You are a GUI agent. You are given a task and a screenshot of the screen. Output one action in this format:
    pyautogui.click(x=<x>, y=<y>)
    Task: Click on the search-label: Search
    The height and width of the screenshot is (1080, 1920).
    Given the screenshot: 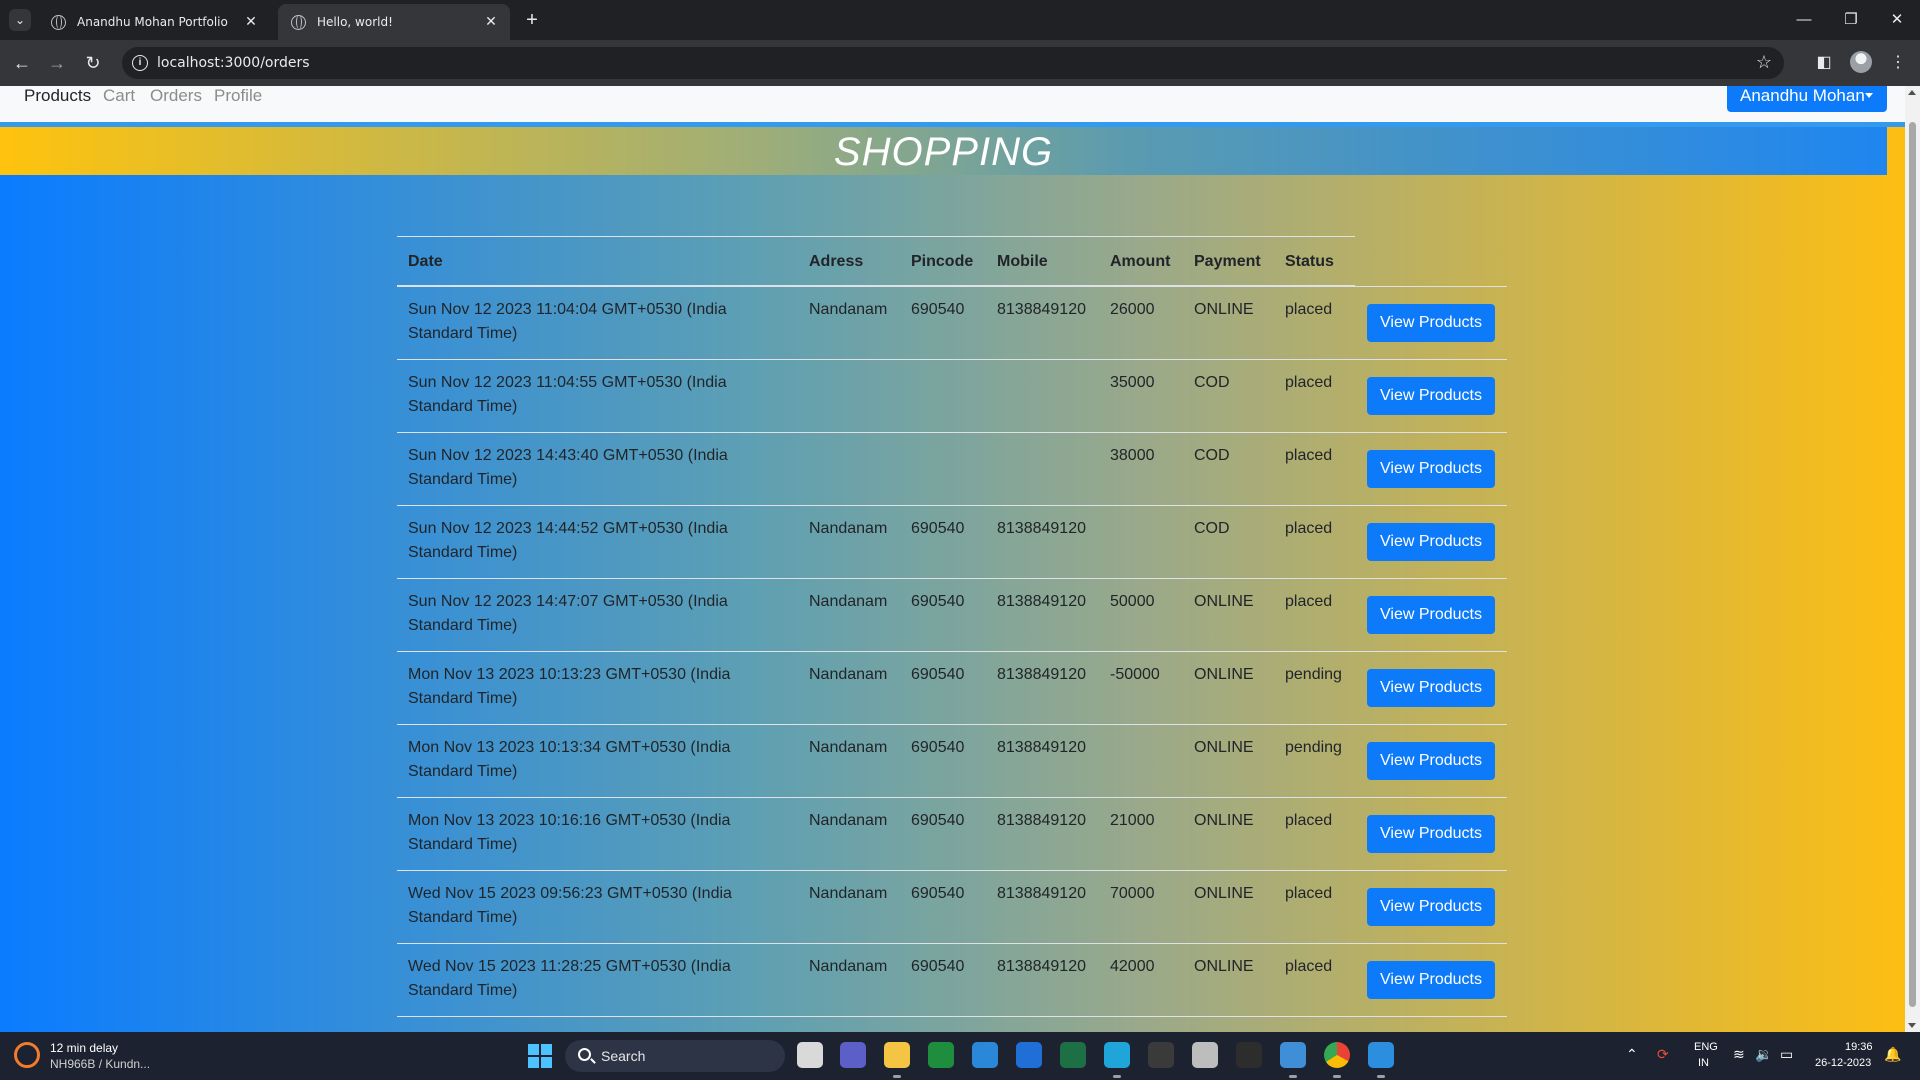 What is the action you would take?
    pyautogui.click(x=623, y=1056)
    